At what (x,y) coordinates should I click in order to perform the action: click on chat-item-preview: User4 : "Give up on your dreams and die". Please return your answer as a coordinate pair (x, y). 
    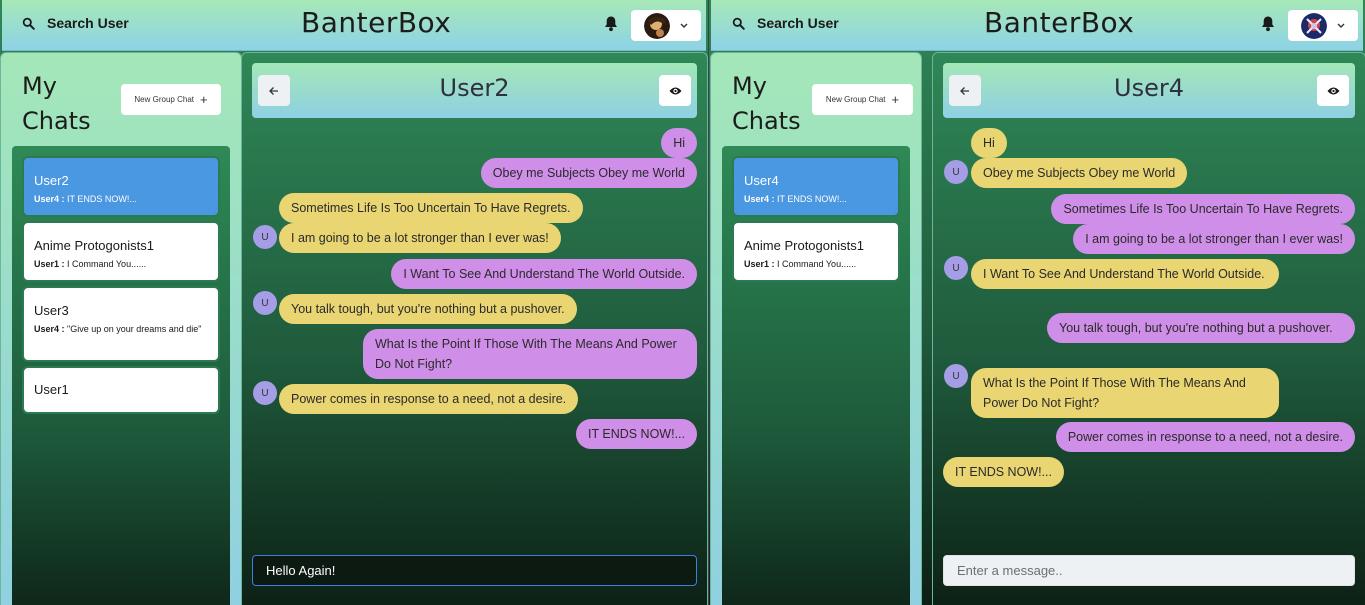
    Looking at the image, I should click on (118, 329).